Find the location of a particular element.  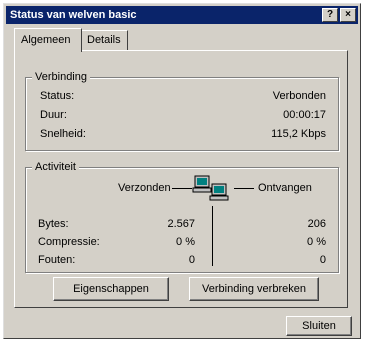

tab-algemeen: Algemeen is located at coordinates (48, 40).